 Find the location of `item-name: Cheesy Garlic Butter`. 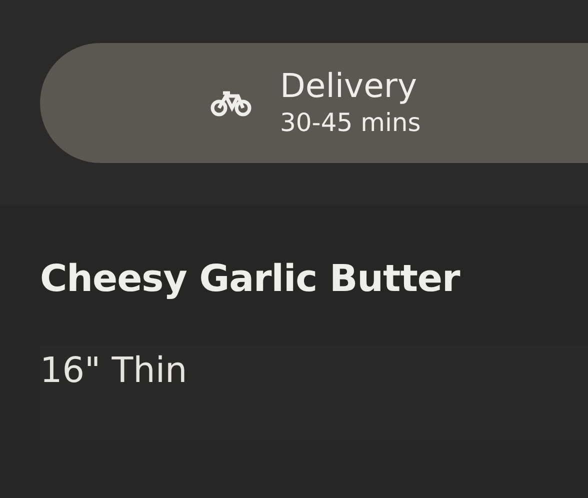

item-name: Cheesy Garlic Butter is located at coordinates (251, 279).